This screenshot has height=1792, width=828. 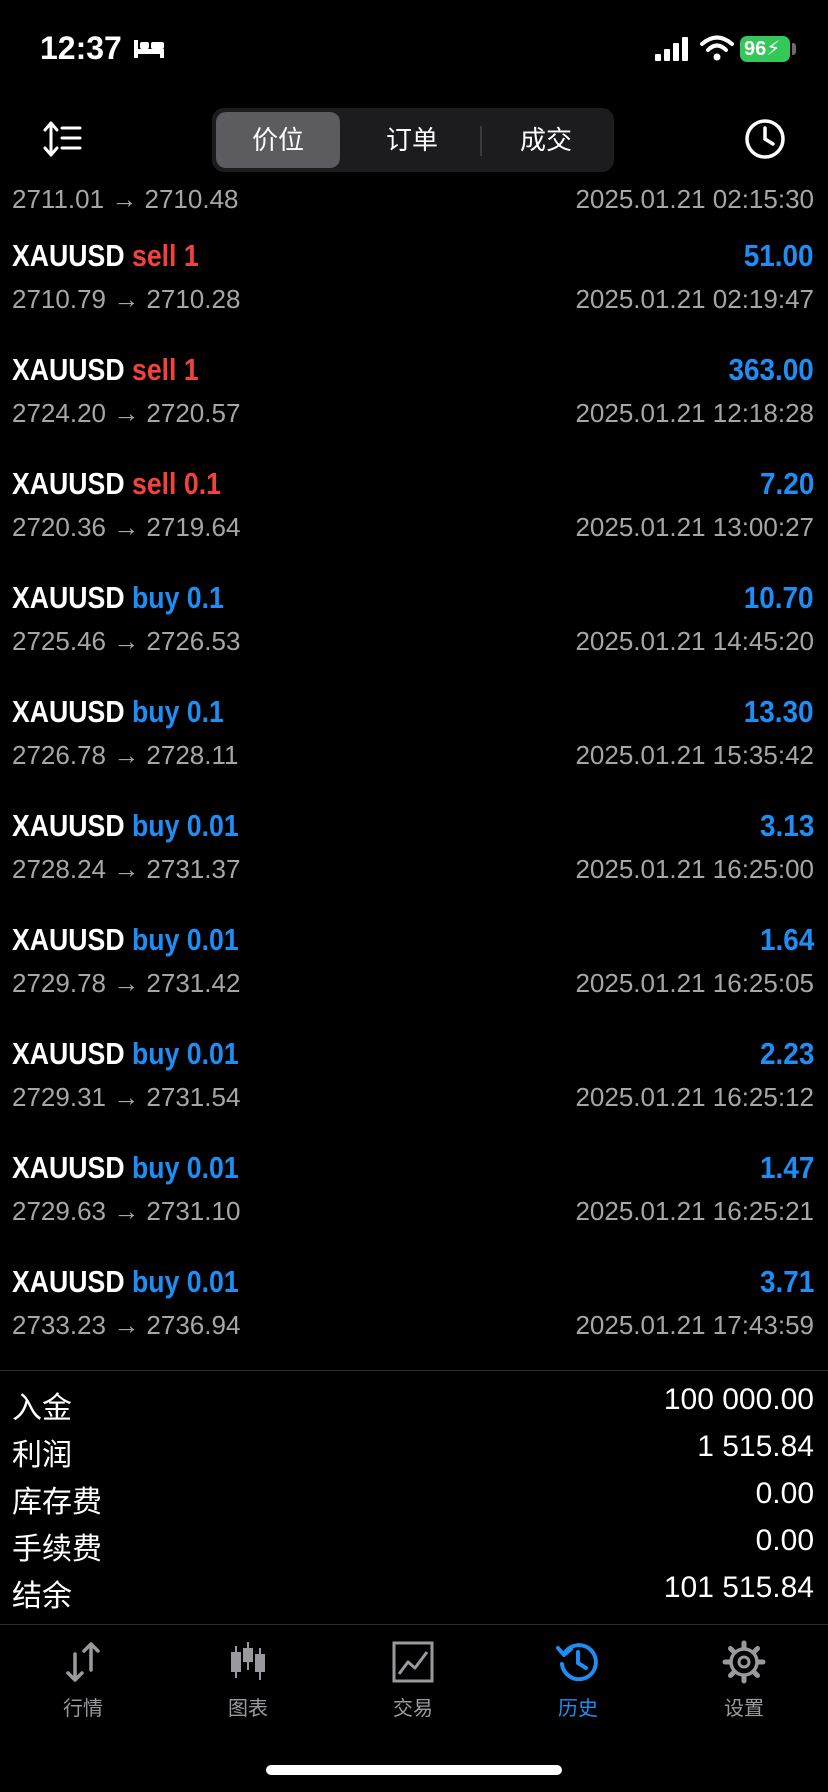 I want to click on deal-title: XAUUSD sell 0.1, so click(x=116, y=484).